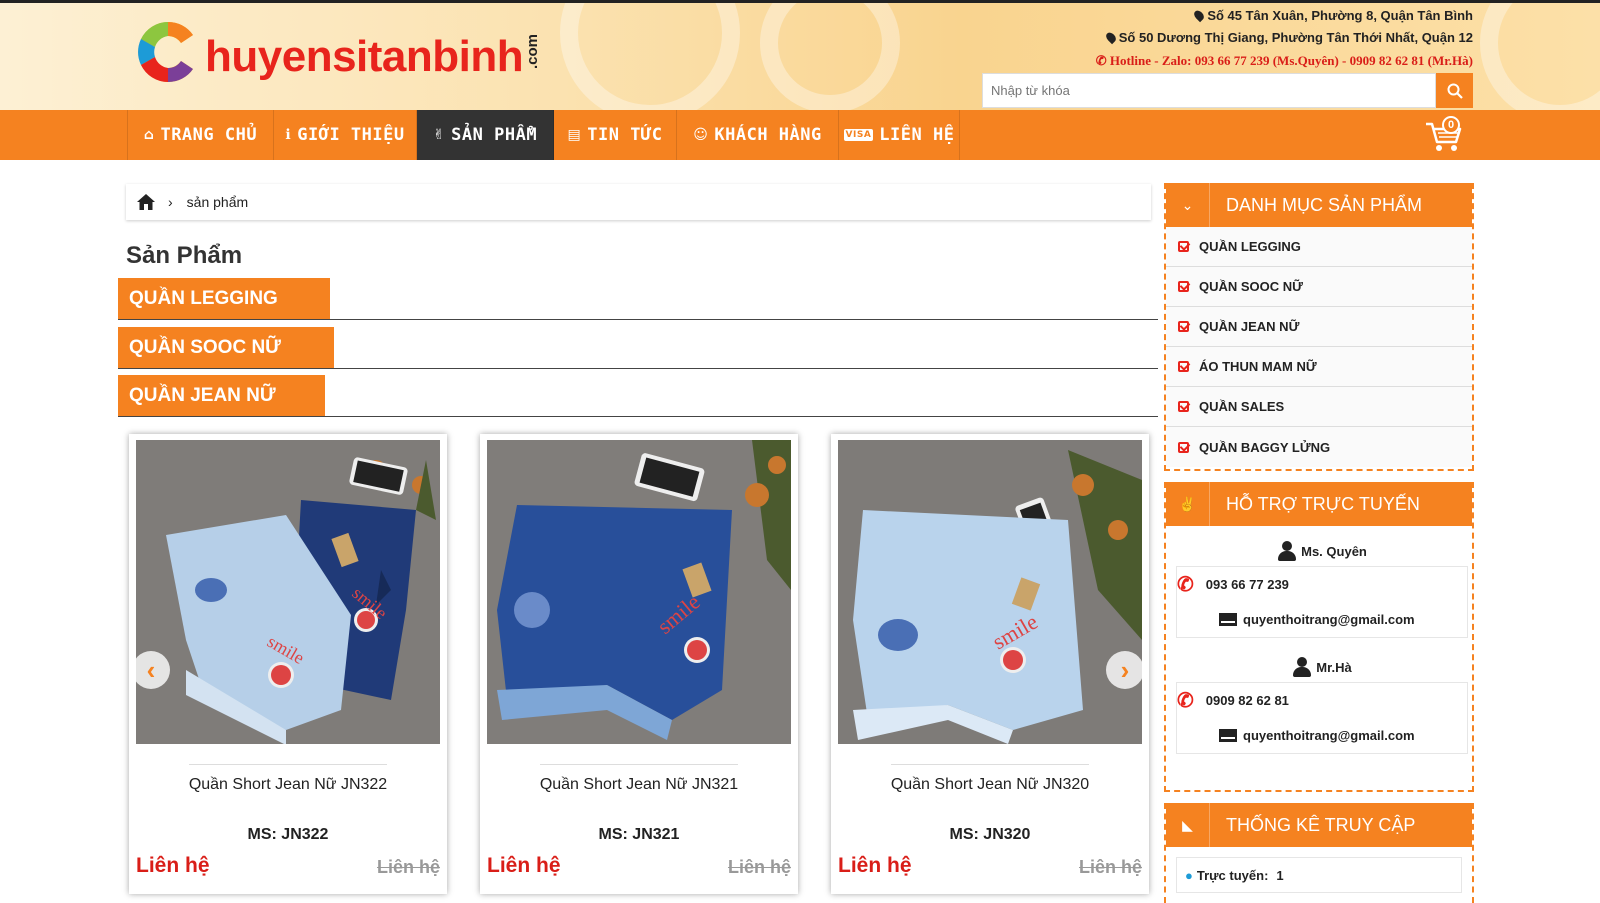  Describe the element at coordinates (1322, 700) in the screenshot. I see `support-phone: ✆ 0909 82 62 81` at that location.